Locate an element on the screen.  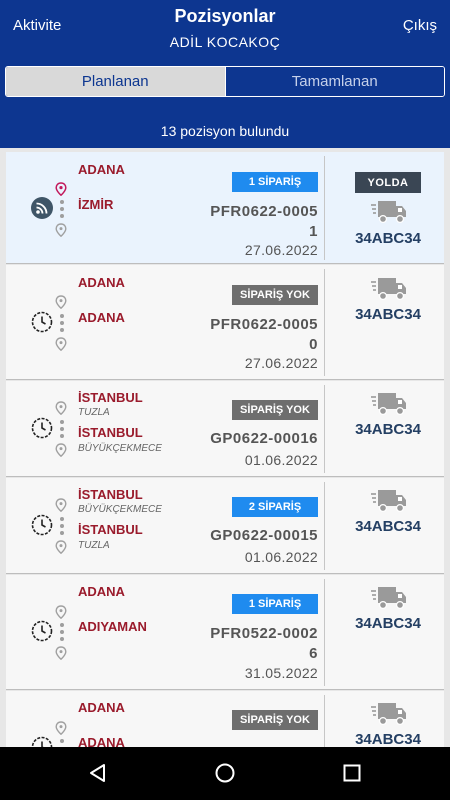
order-badge: 2 SİPARİŞ is located at coordinates (275, 507).